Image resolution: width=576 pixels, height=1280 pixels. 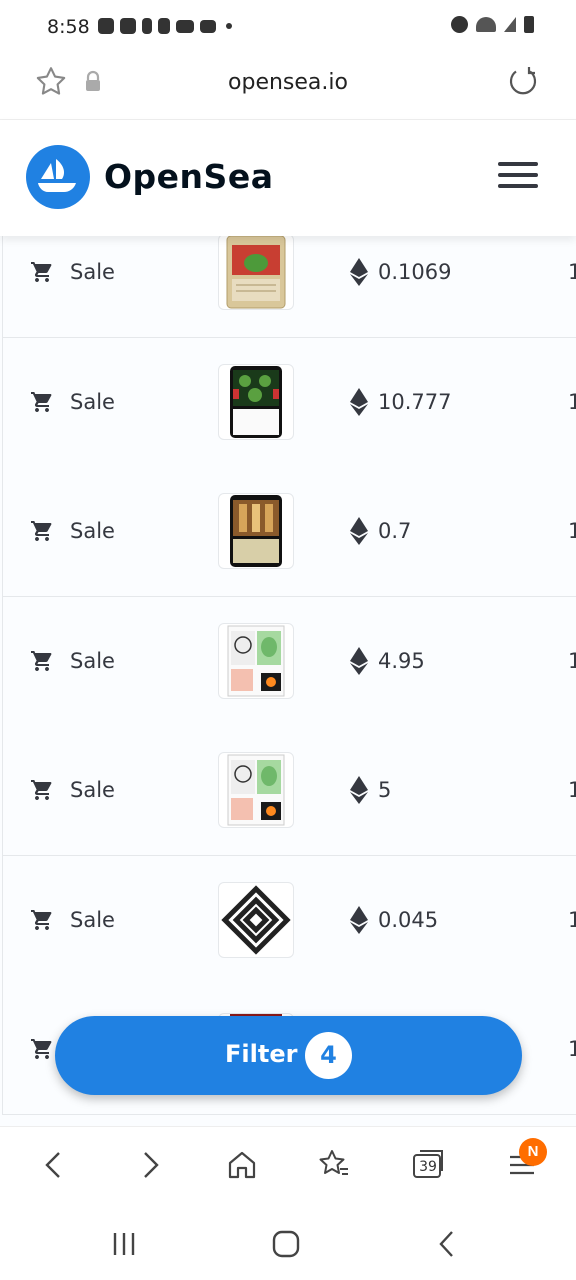 I want to click on price-value: 4.95, so click(x=401, y=661).